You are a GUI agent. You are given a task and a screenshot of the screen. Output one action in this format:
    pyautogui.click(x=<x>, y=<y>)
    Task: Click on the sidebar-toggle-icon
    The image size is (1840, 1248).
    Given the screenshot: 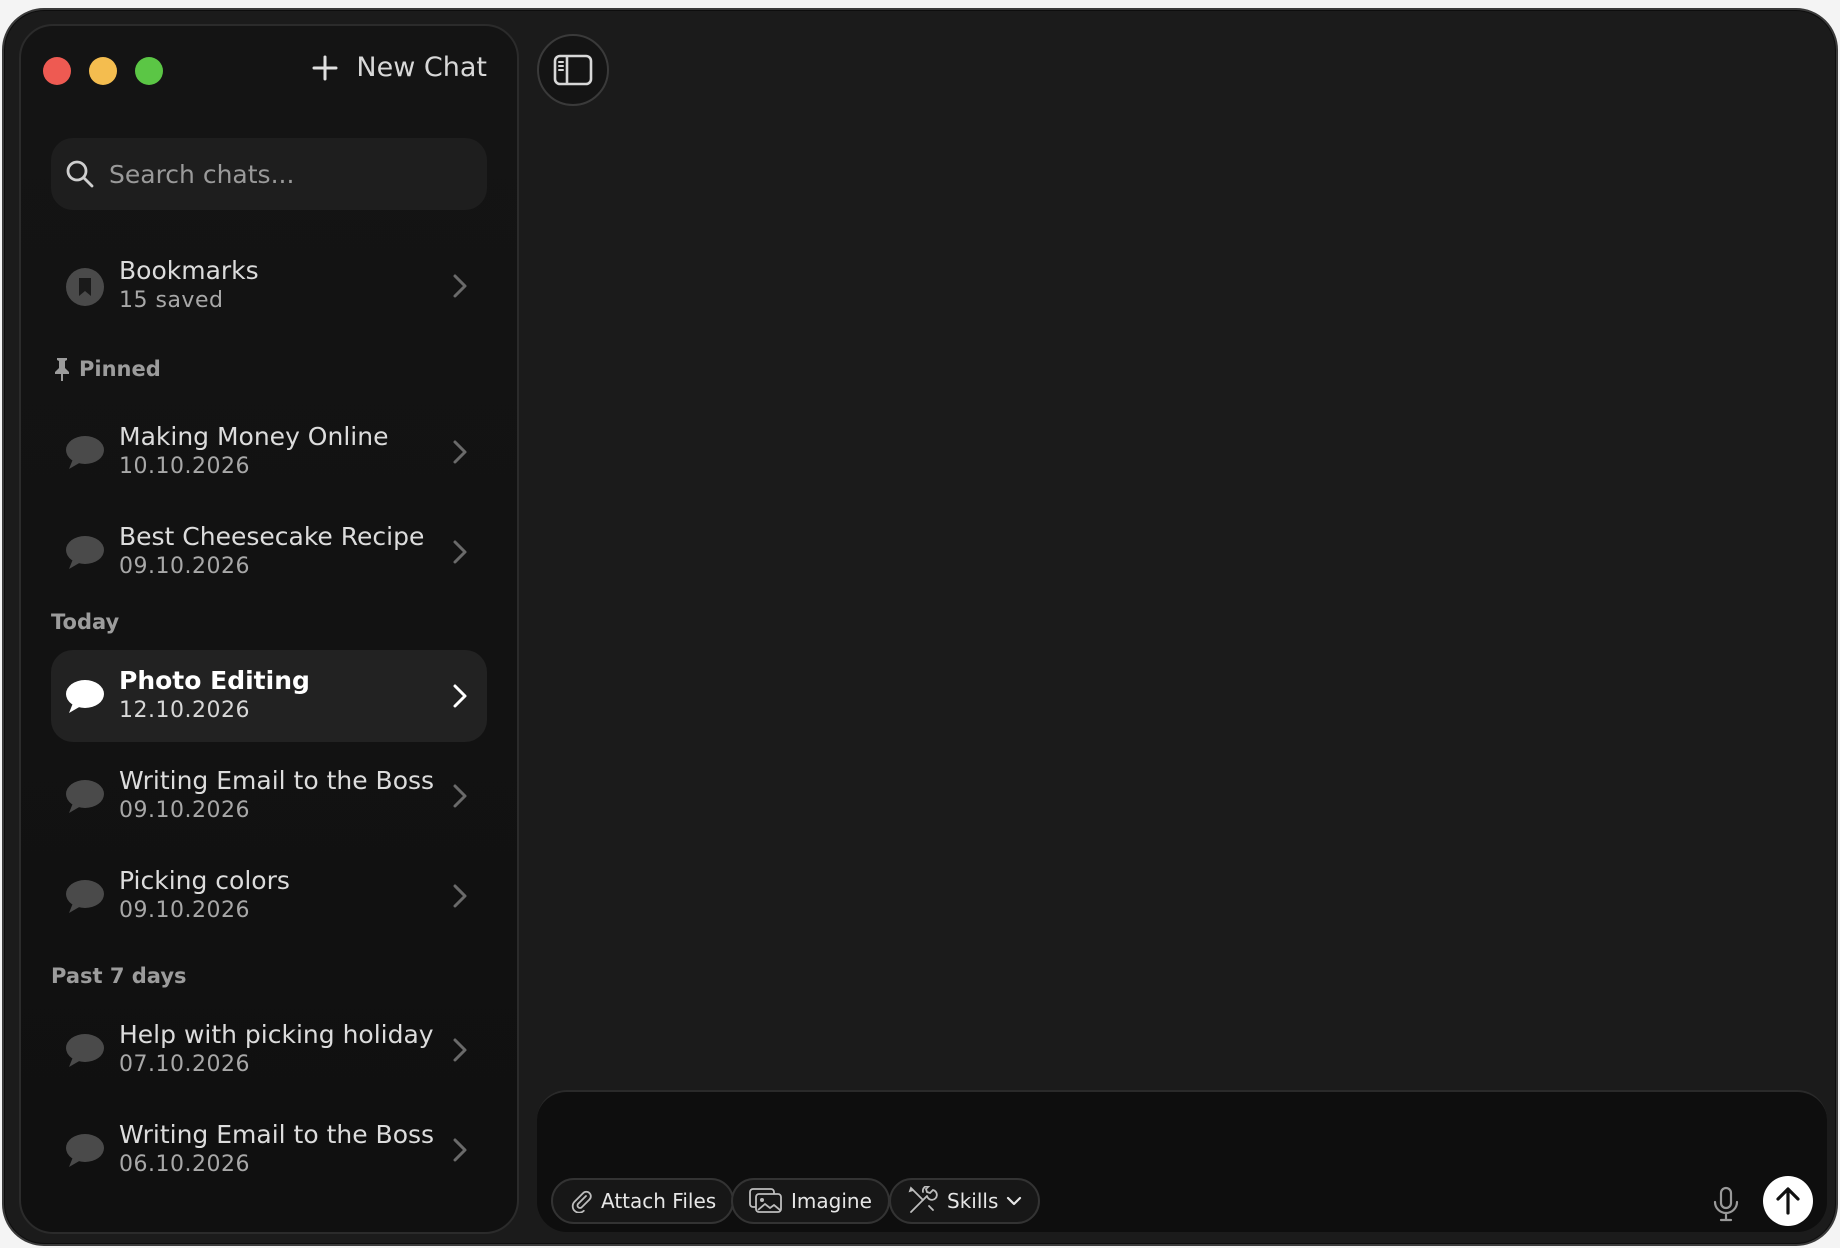 What is the action you would take?
    pyautogui.click(x=573, y=70)
    